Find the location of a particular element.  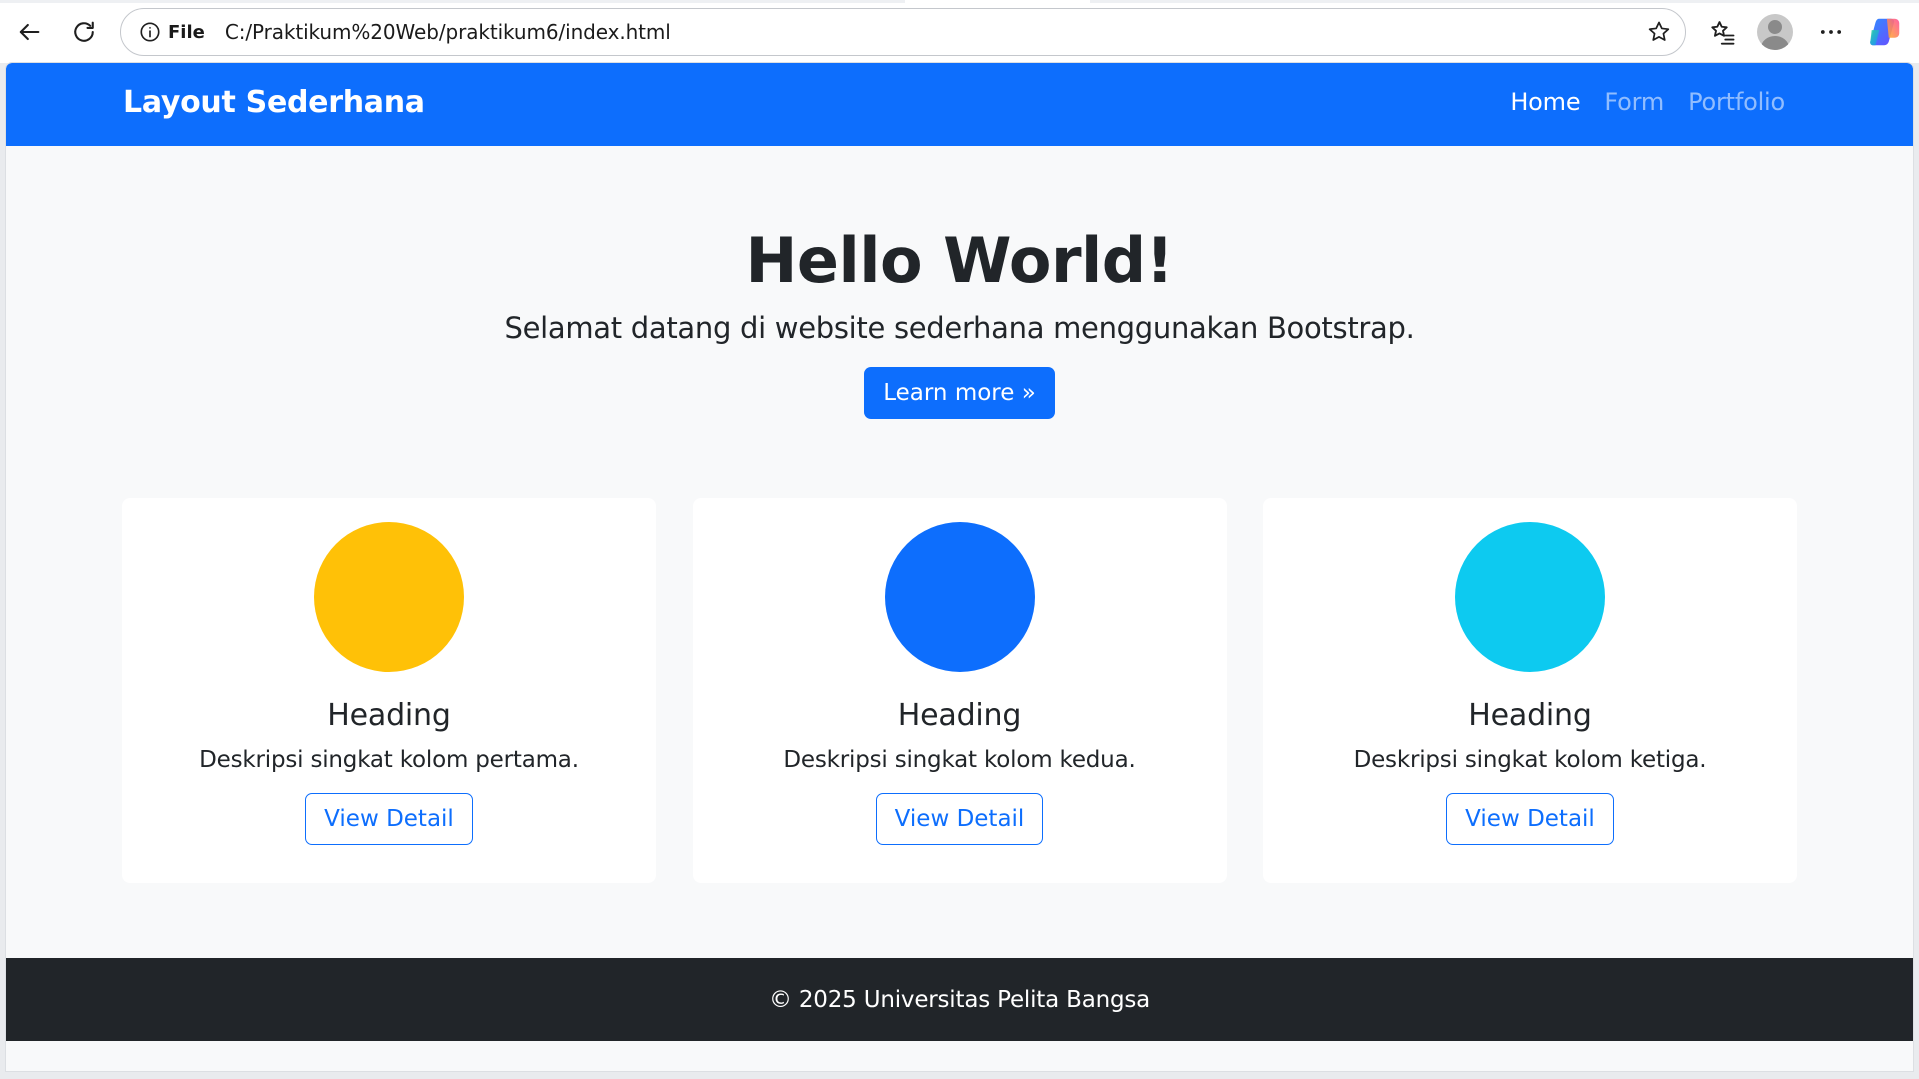

view-detail-button-3: View Detail is located at coordinates (1530, 819).